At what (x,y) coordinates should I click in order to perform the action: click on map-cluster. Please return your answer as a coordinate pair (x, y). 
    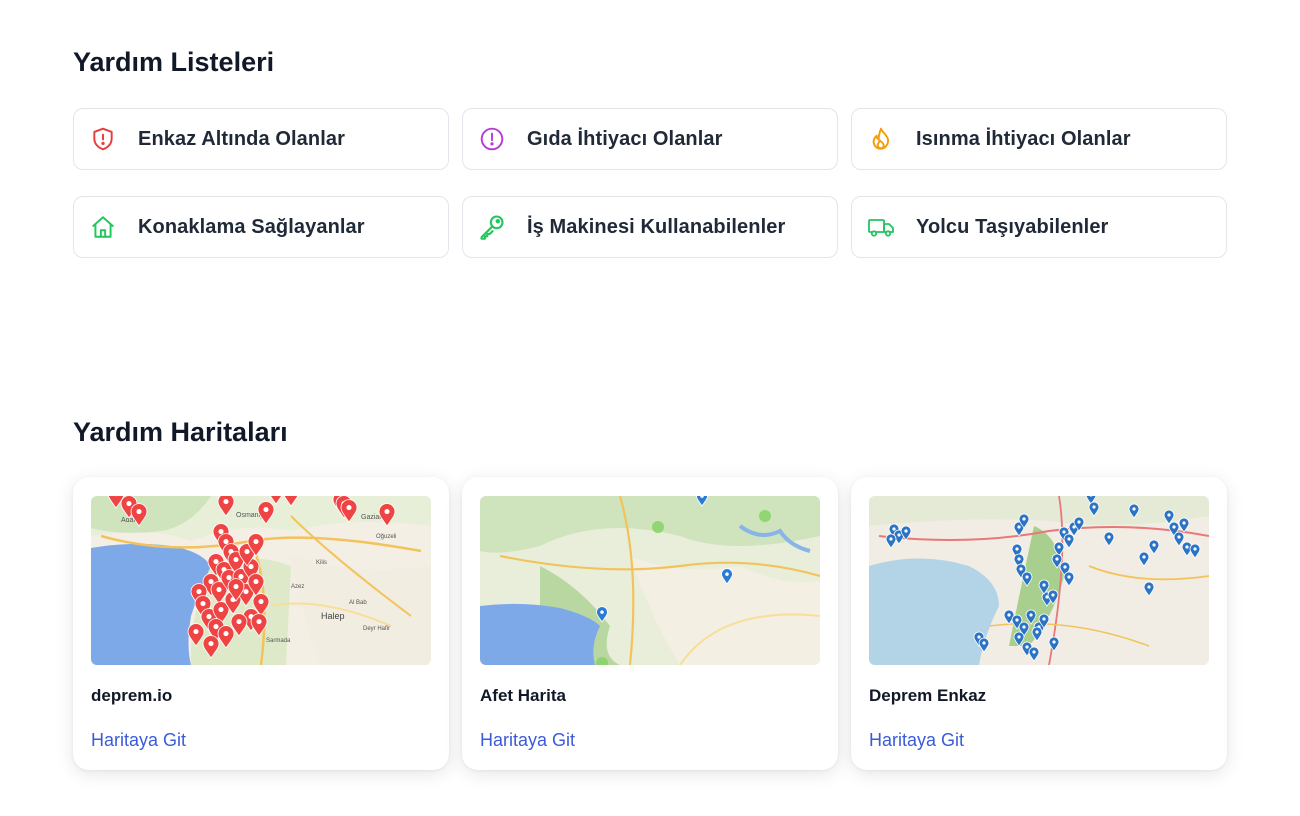
    Looking at the image, I should click on (658, 527).